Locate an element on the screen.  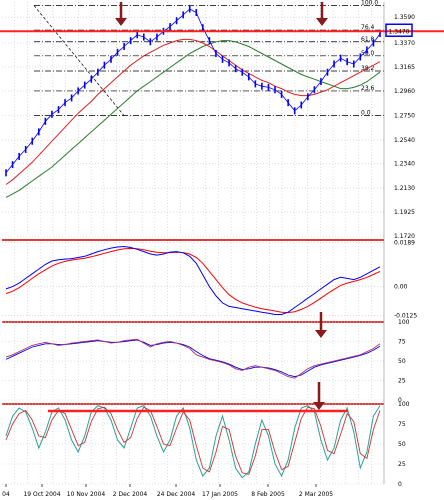
fib-level-label: 76.4 is located at coordinates (368, 27).